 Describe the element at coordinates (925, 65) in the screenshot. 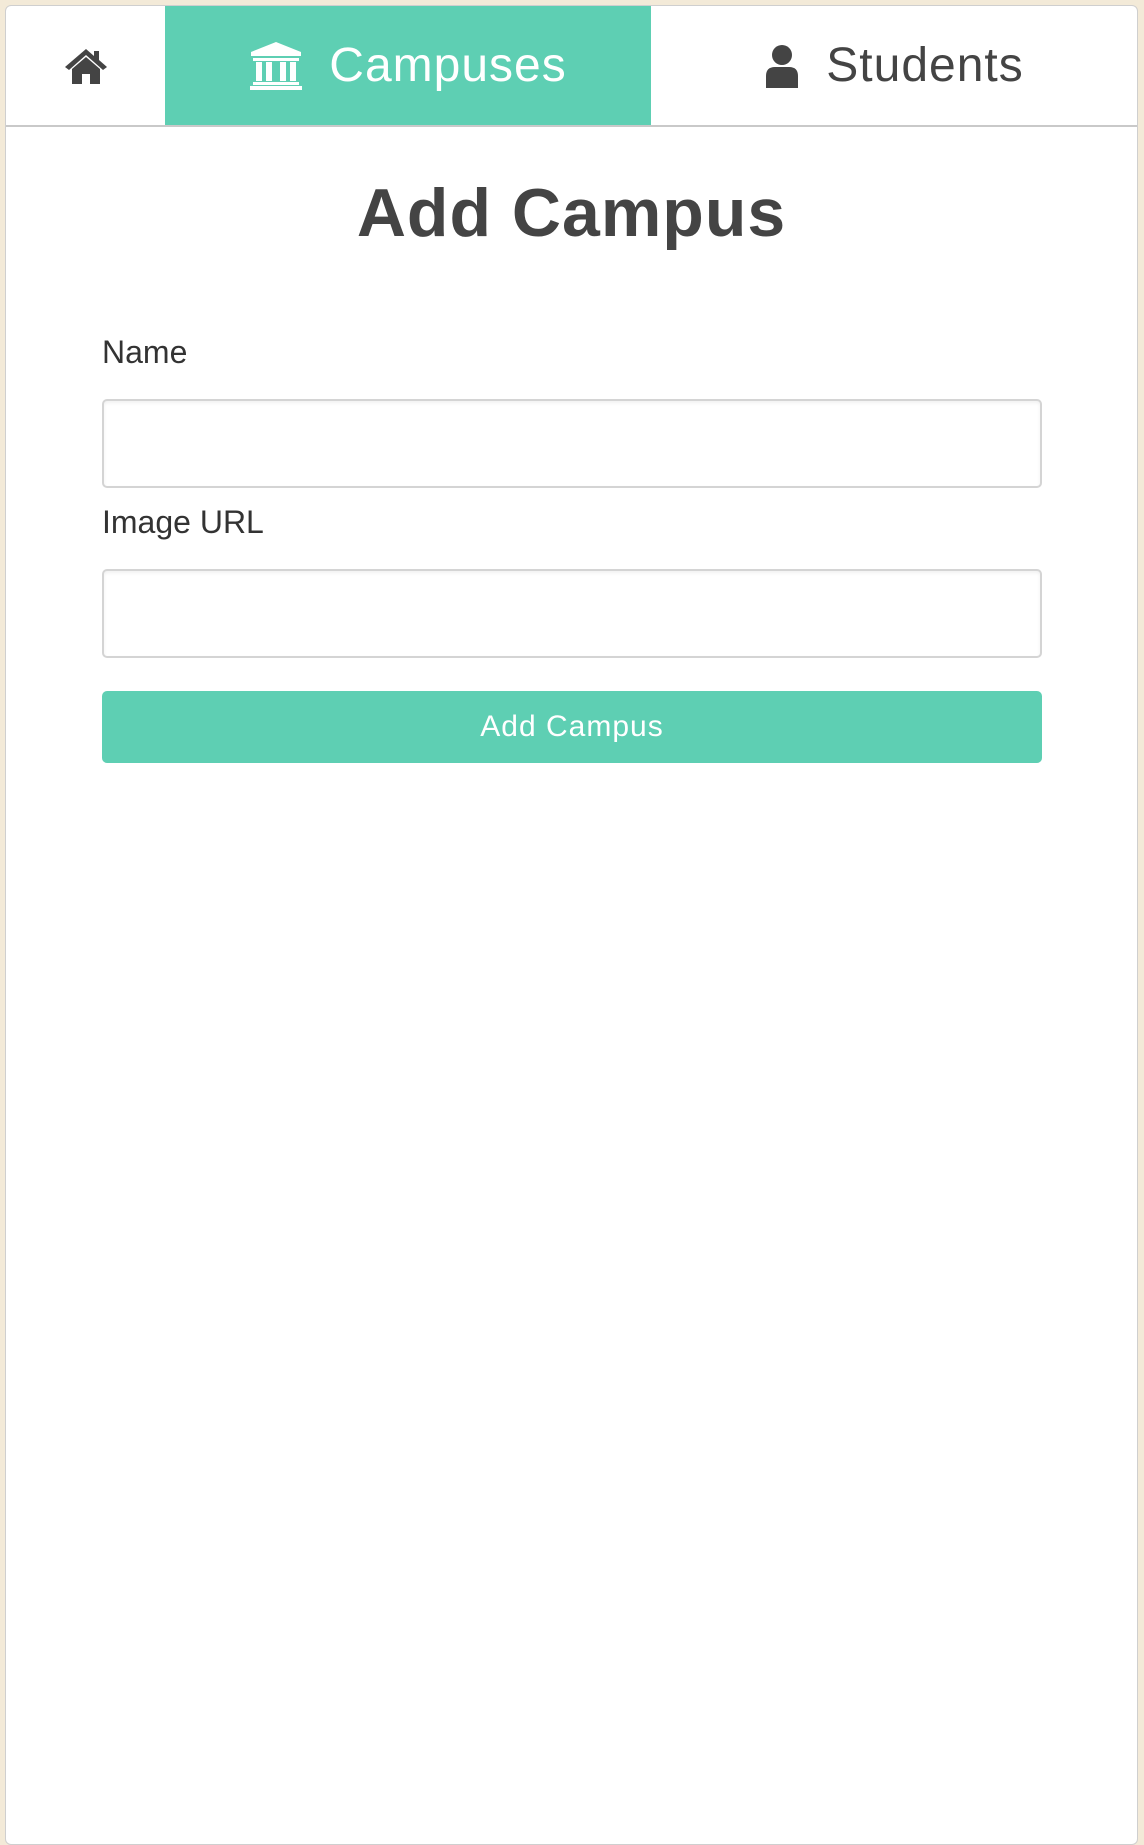

I see `nav-students-label: Students` at that location.